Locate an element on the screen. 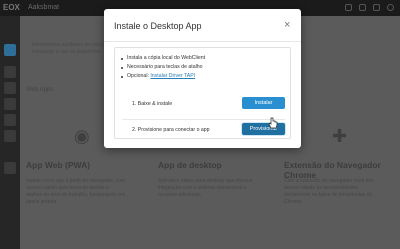  list-item: Instala a cópia local do WebClient is located at coordinates (203, 58).